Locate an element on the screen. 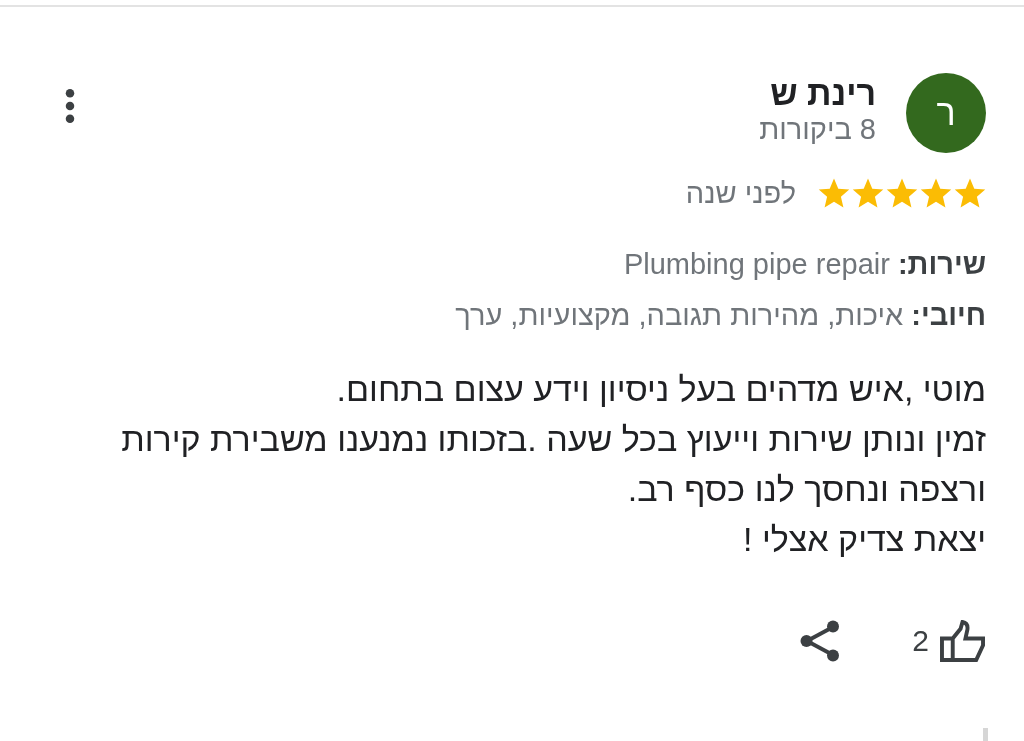 This screenshot has height=741, width=1024. like-button: 2 is located at coordinates (949, 641).